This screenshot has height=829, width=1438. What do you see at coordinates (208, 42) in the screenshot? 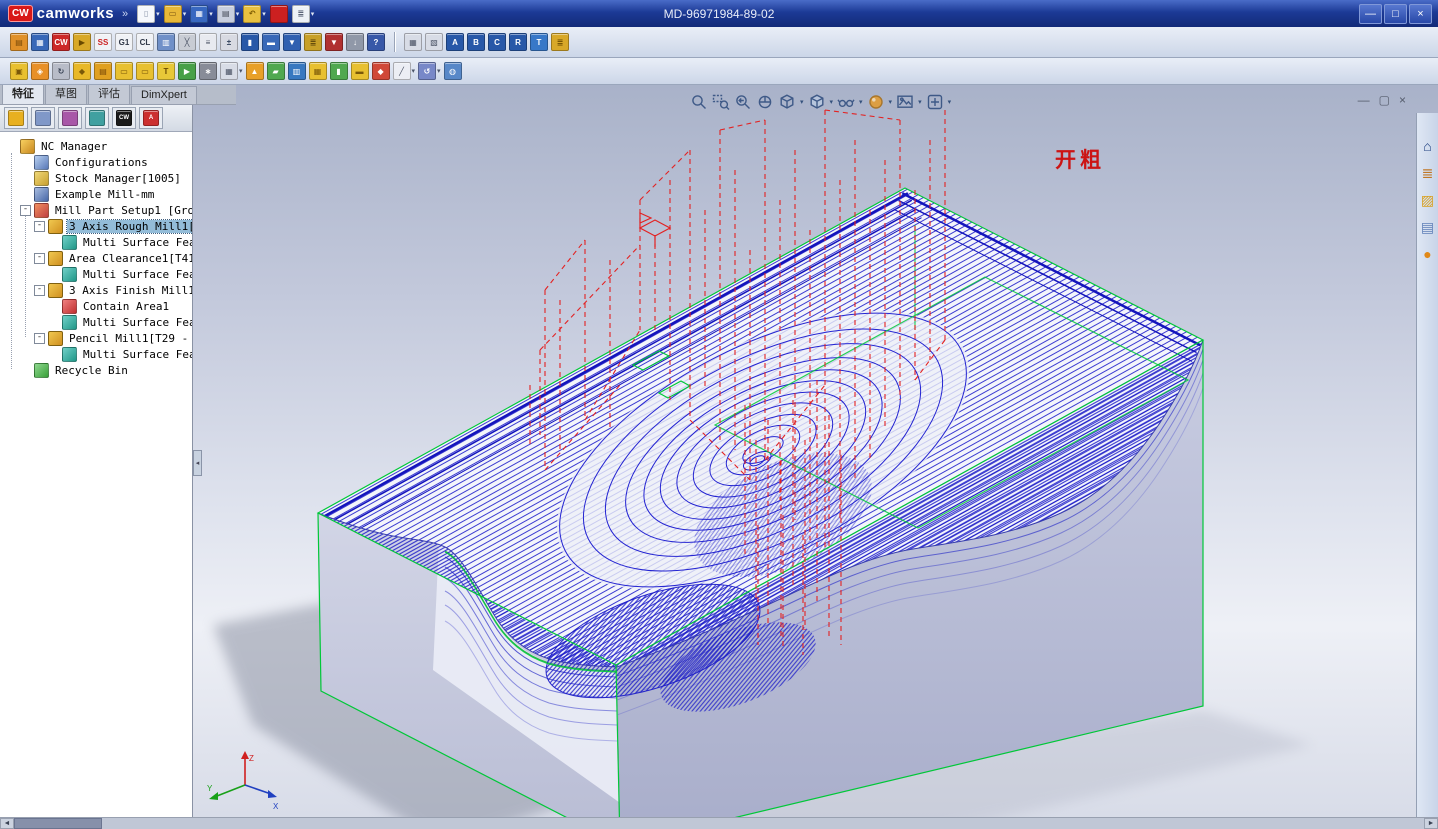
I see `note-button: ≡` at bounding box center [208, 42].